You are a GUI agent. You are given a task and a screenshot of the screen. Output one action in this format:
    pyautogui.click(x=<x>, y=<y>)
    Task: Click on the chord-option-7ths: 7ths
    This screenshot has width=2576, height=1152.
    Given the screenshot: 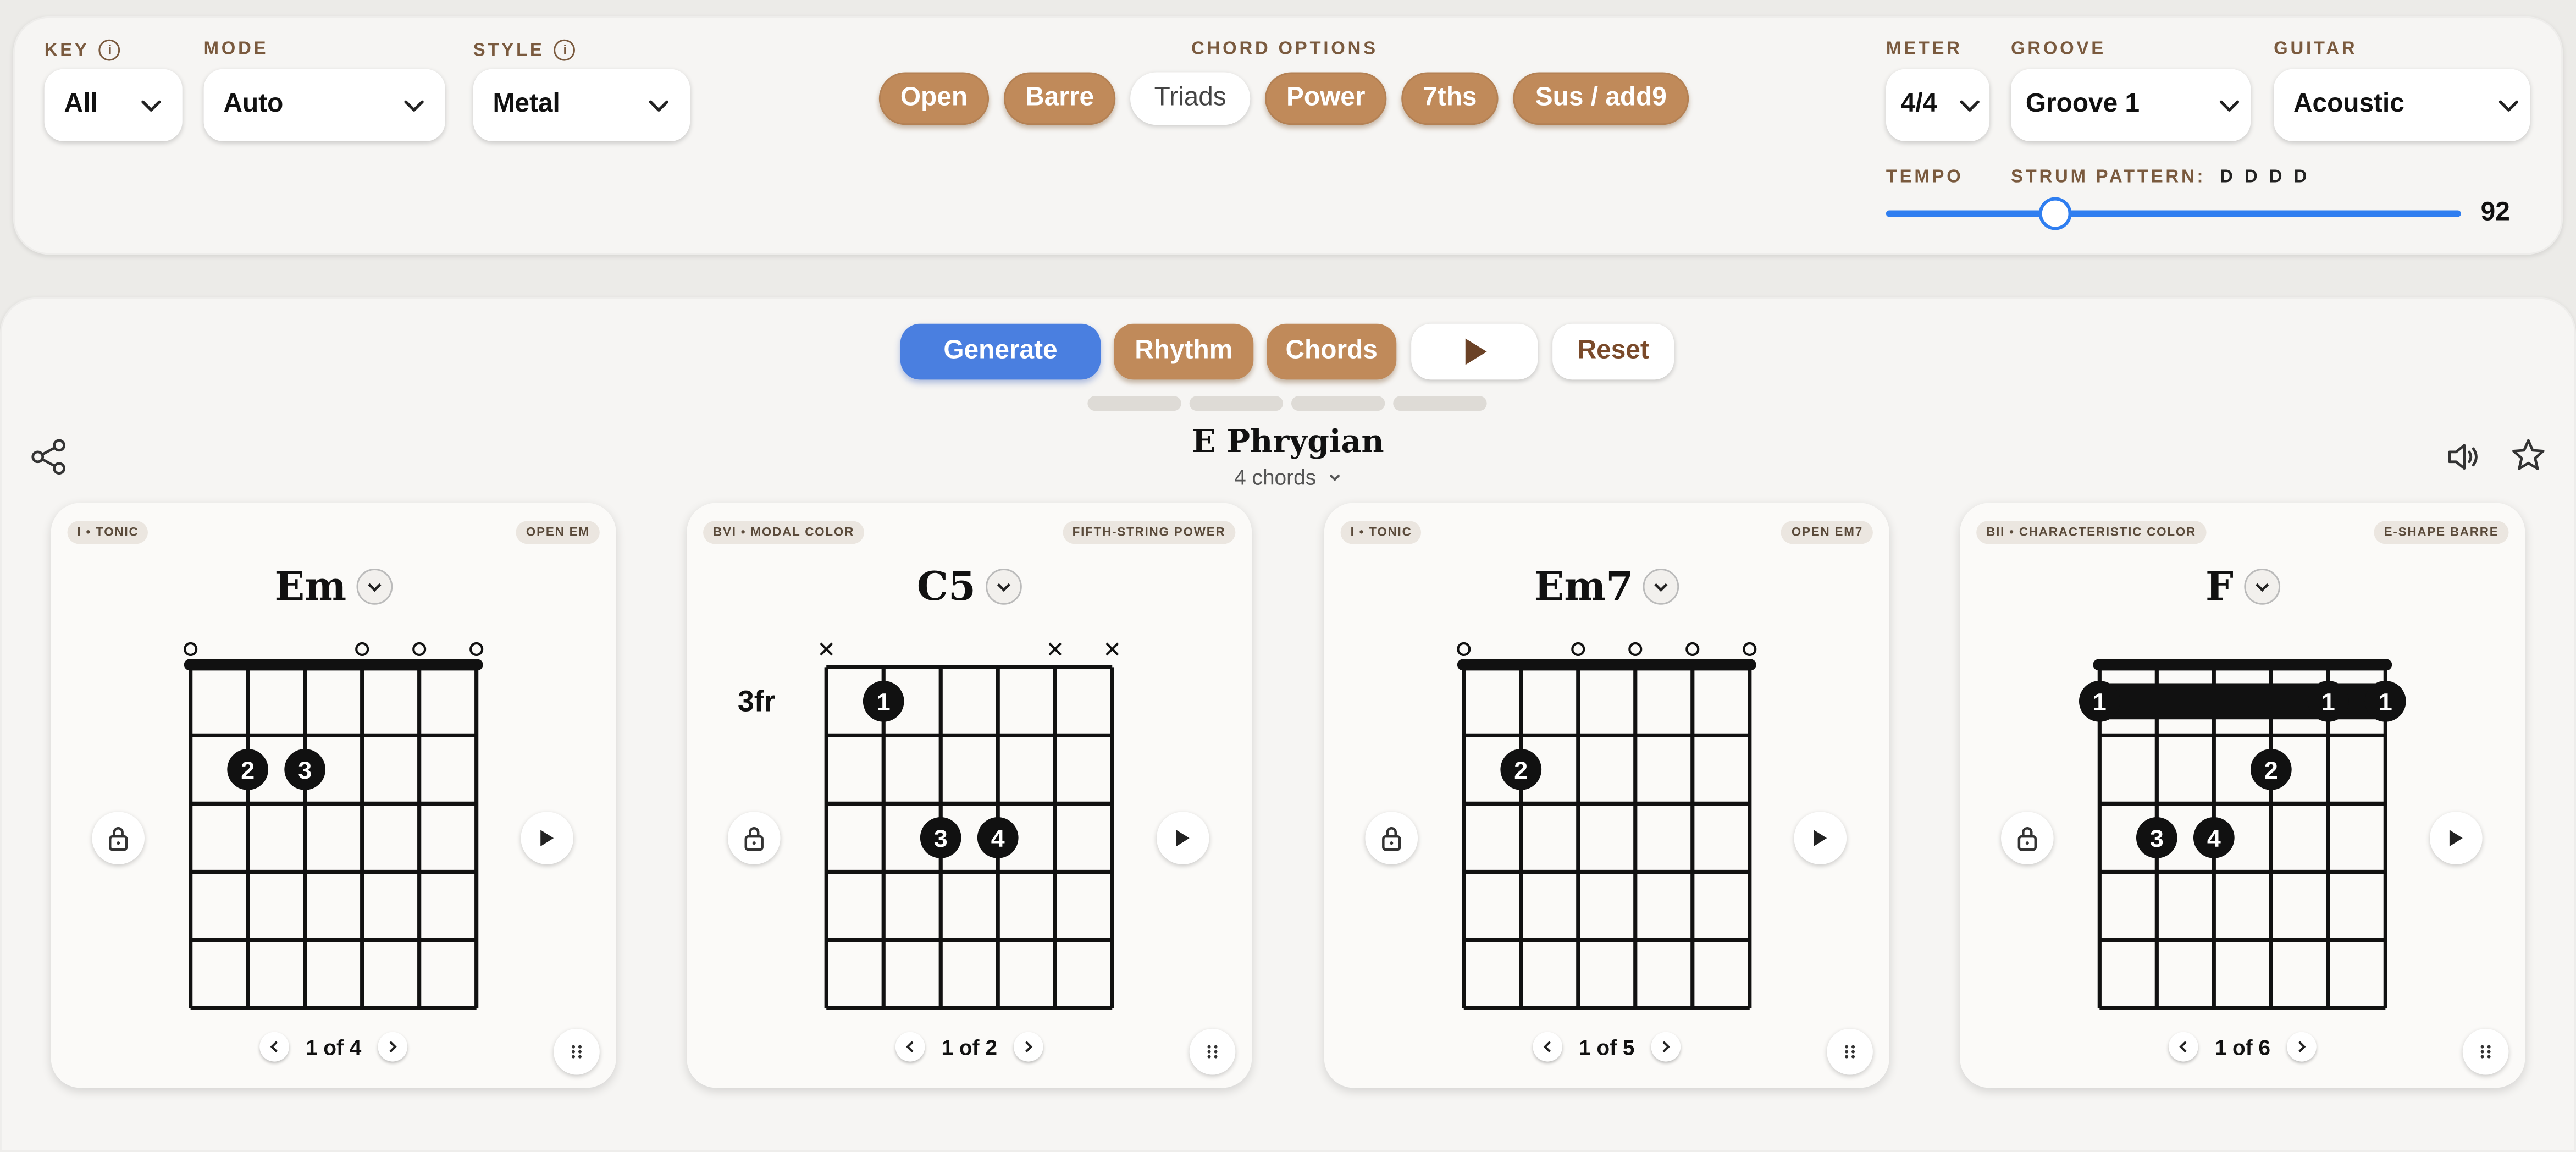 What is the action you would take?
    pyautogui.click(x=1450, y=98)
    